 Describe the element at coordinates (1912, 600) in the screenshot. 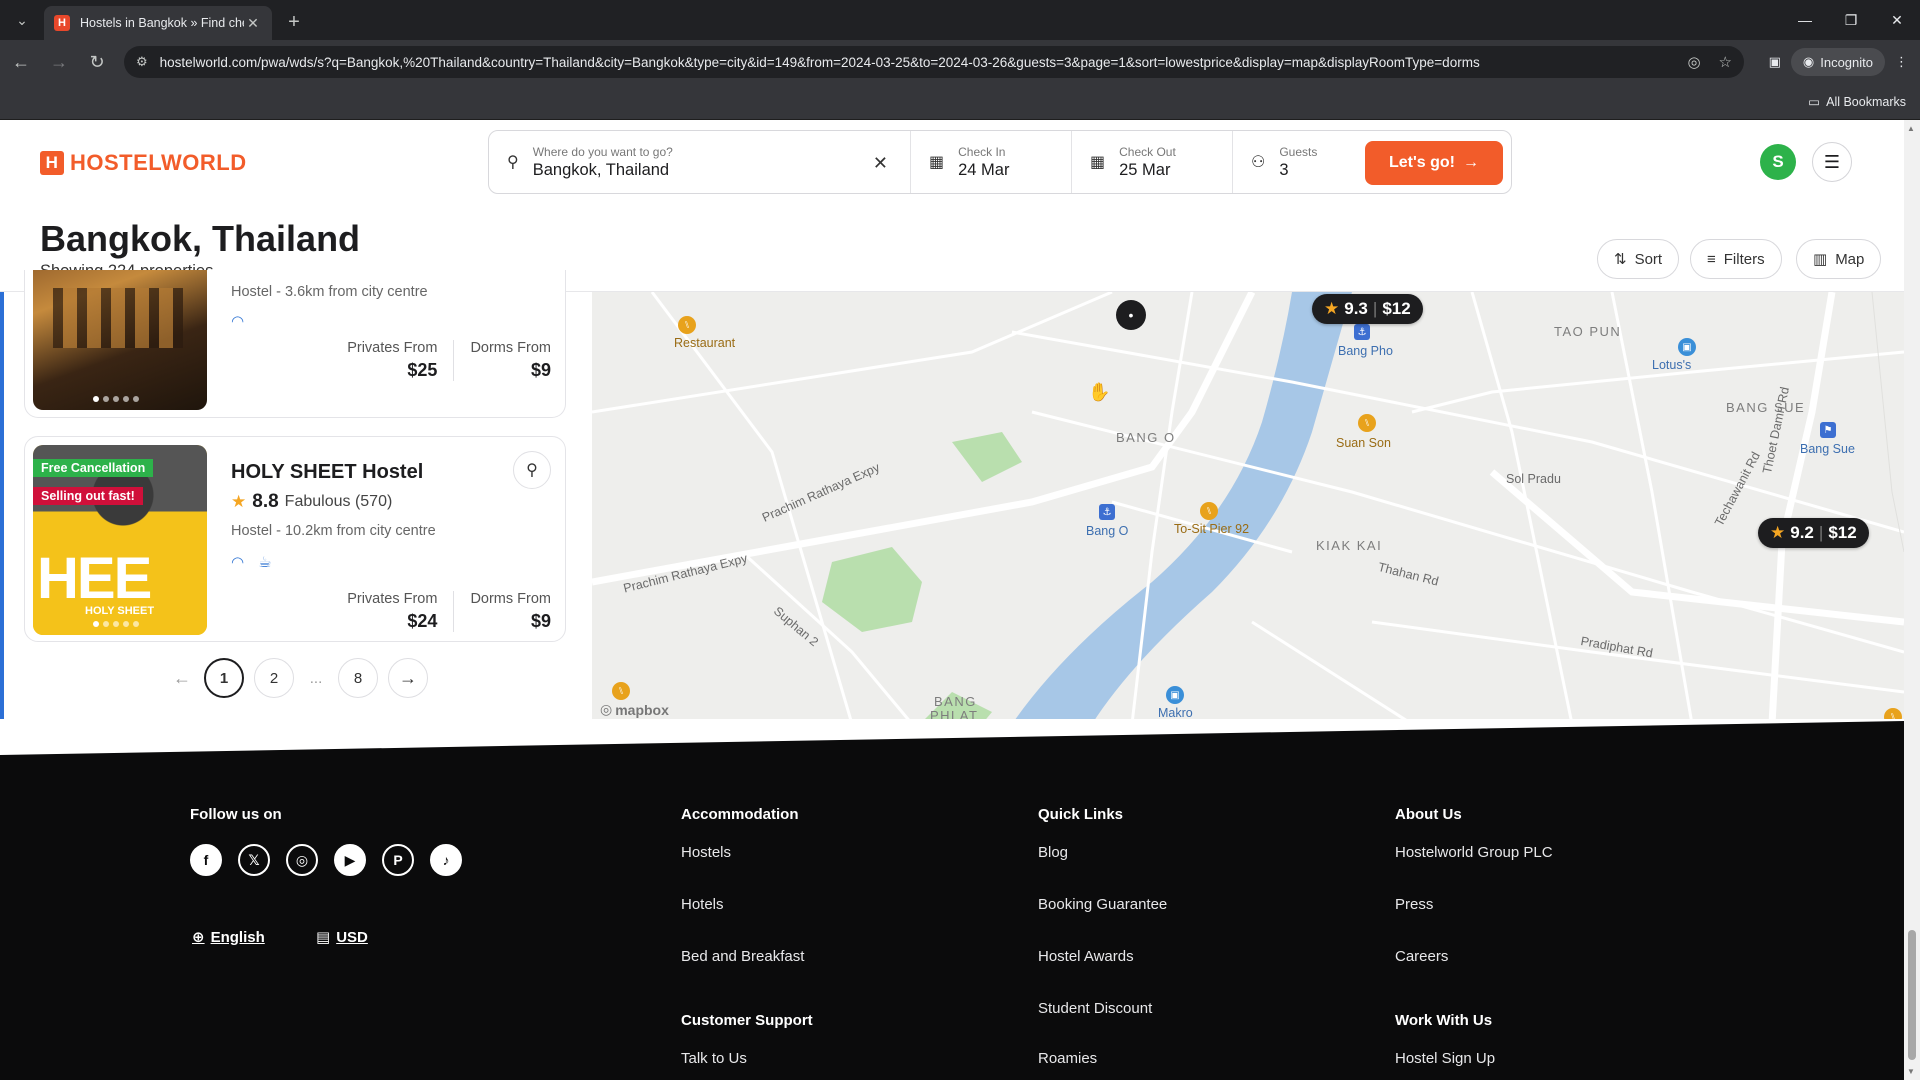

I see `page-scrollbar: ▲ ▼` at that location.